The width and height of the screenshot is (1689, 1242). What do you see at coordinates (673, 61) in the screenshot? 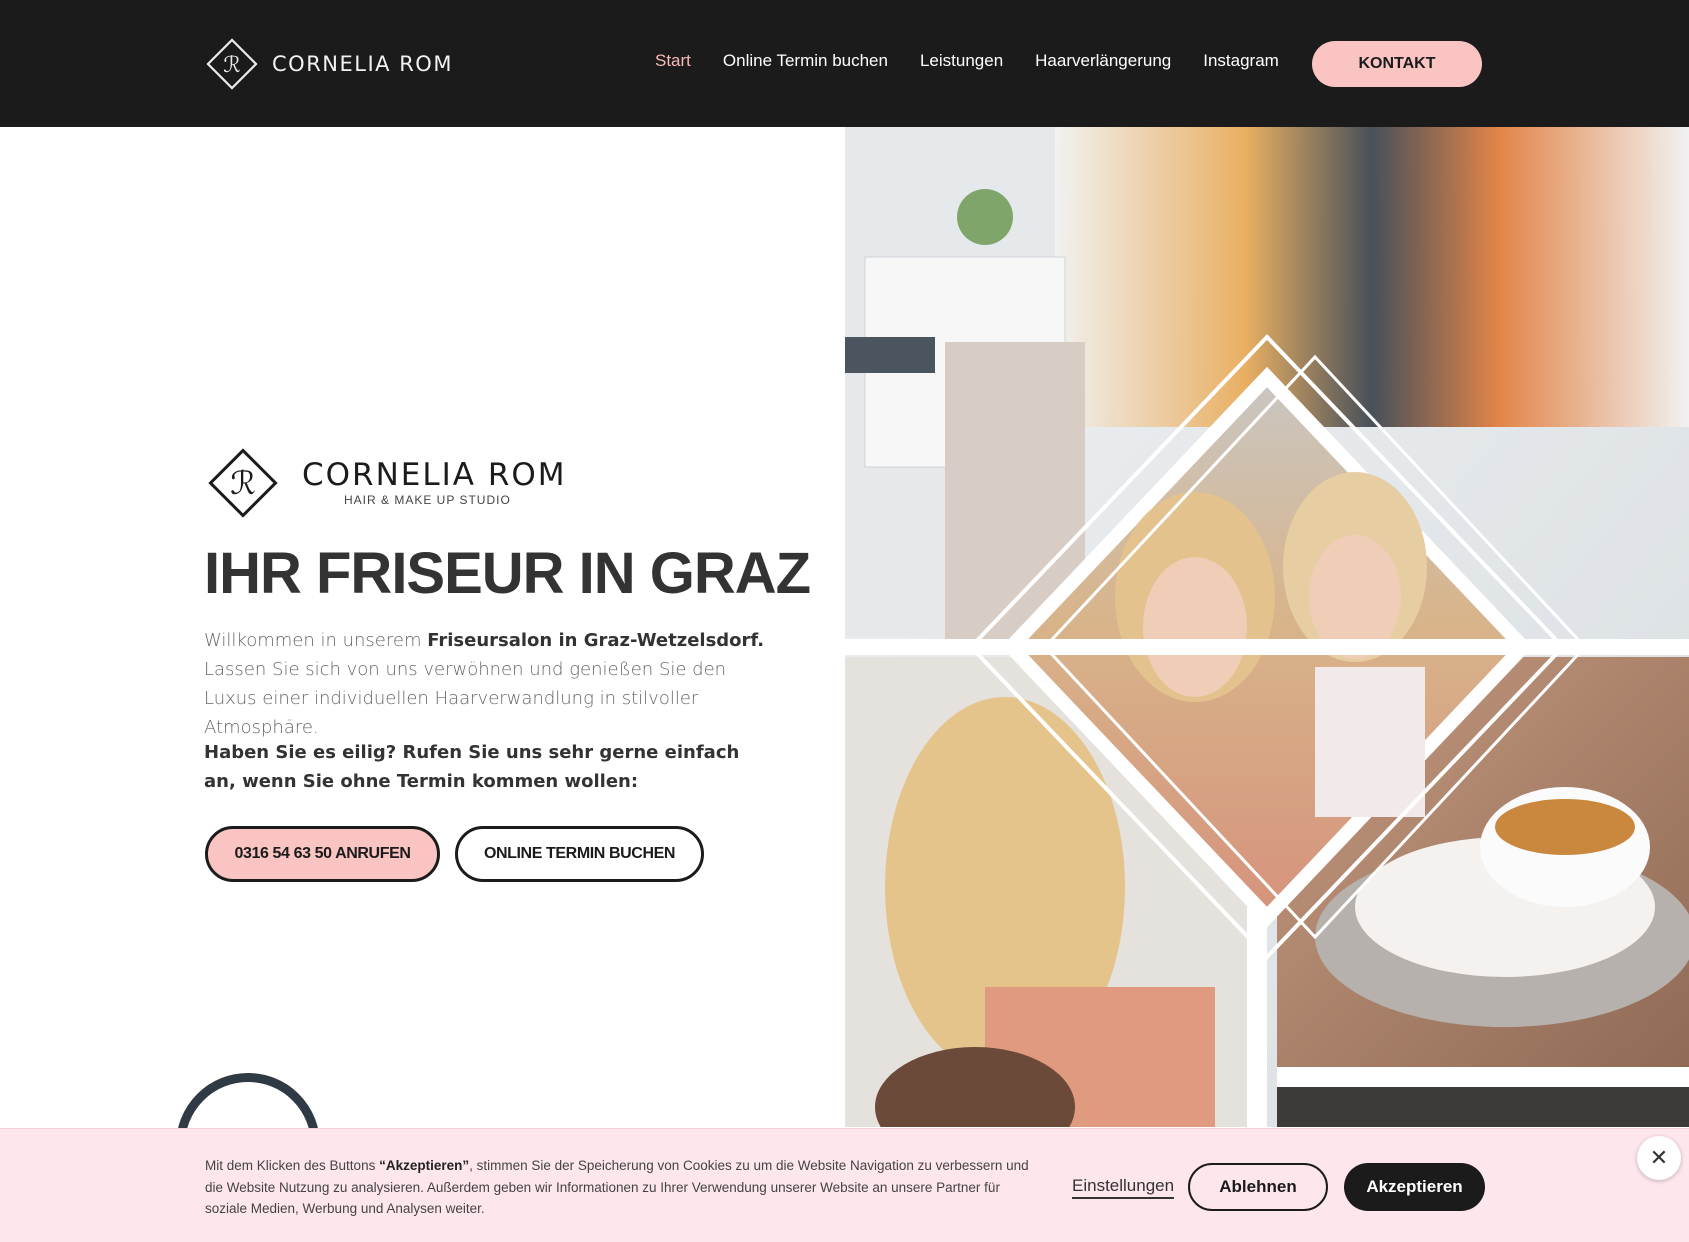
I see `nav-item-start: Start` at bounding box center [673, 61].